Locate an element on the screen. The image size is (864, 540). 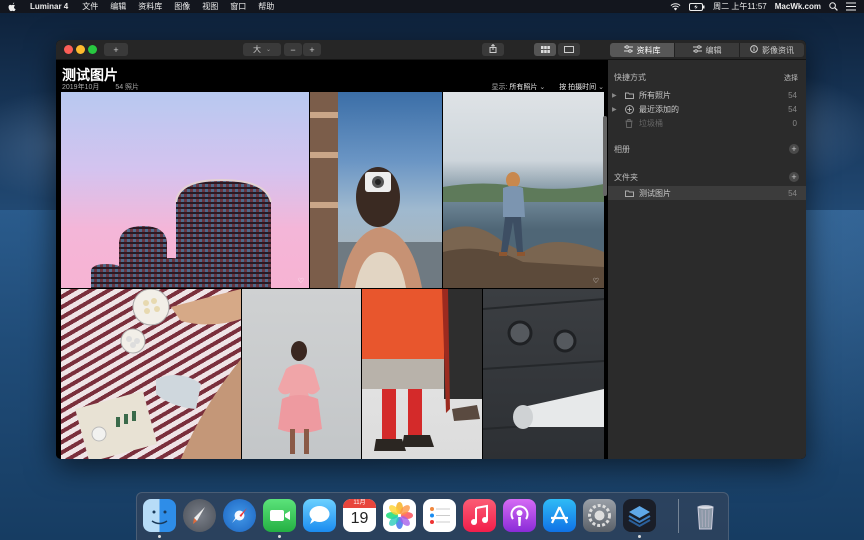
menu-view: 视图 is located at coordinates (210, 6).